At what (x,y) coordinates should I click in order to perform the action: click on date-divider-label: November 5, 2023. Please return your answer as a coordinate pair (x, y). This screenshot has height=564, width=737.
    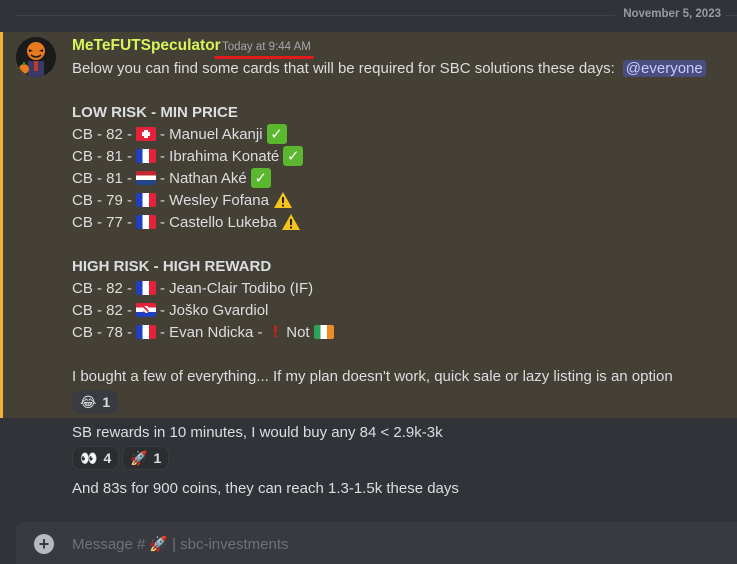
    Looking at the image, I should click on (670, 14).